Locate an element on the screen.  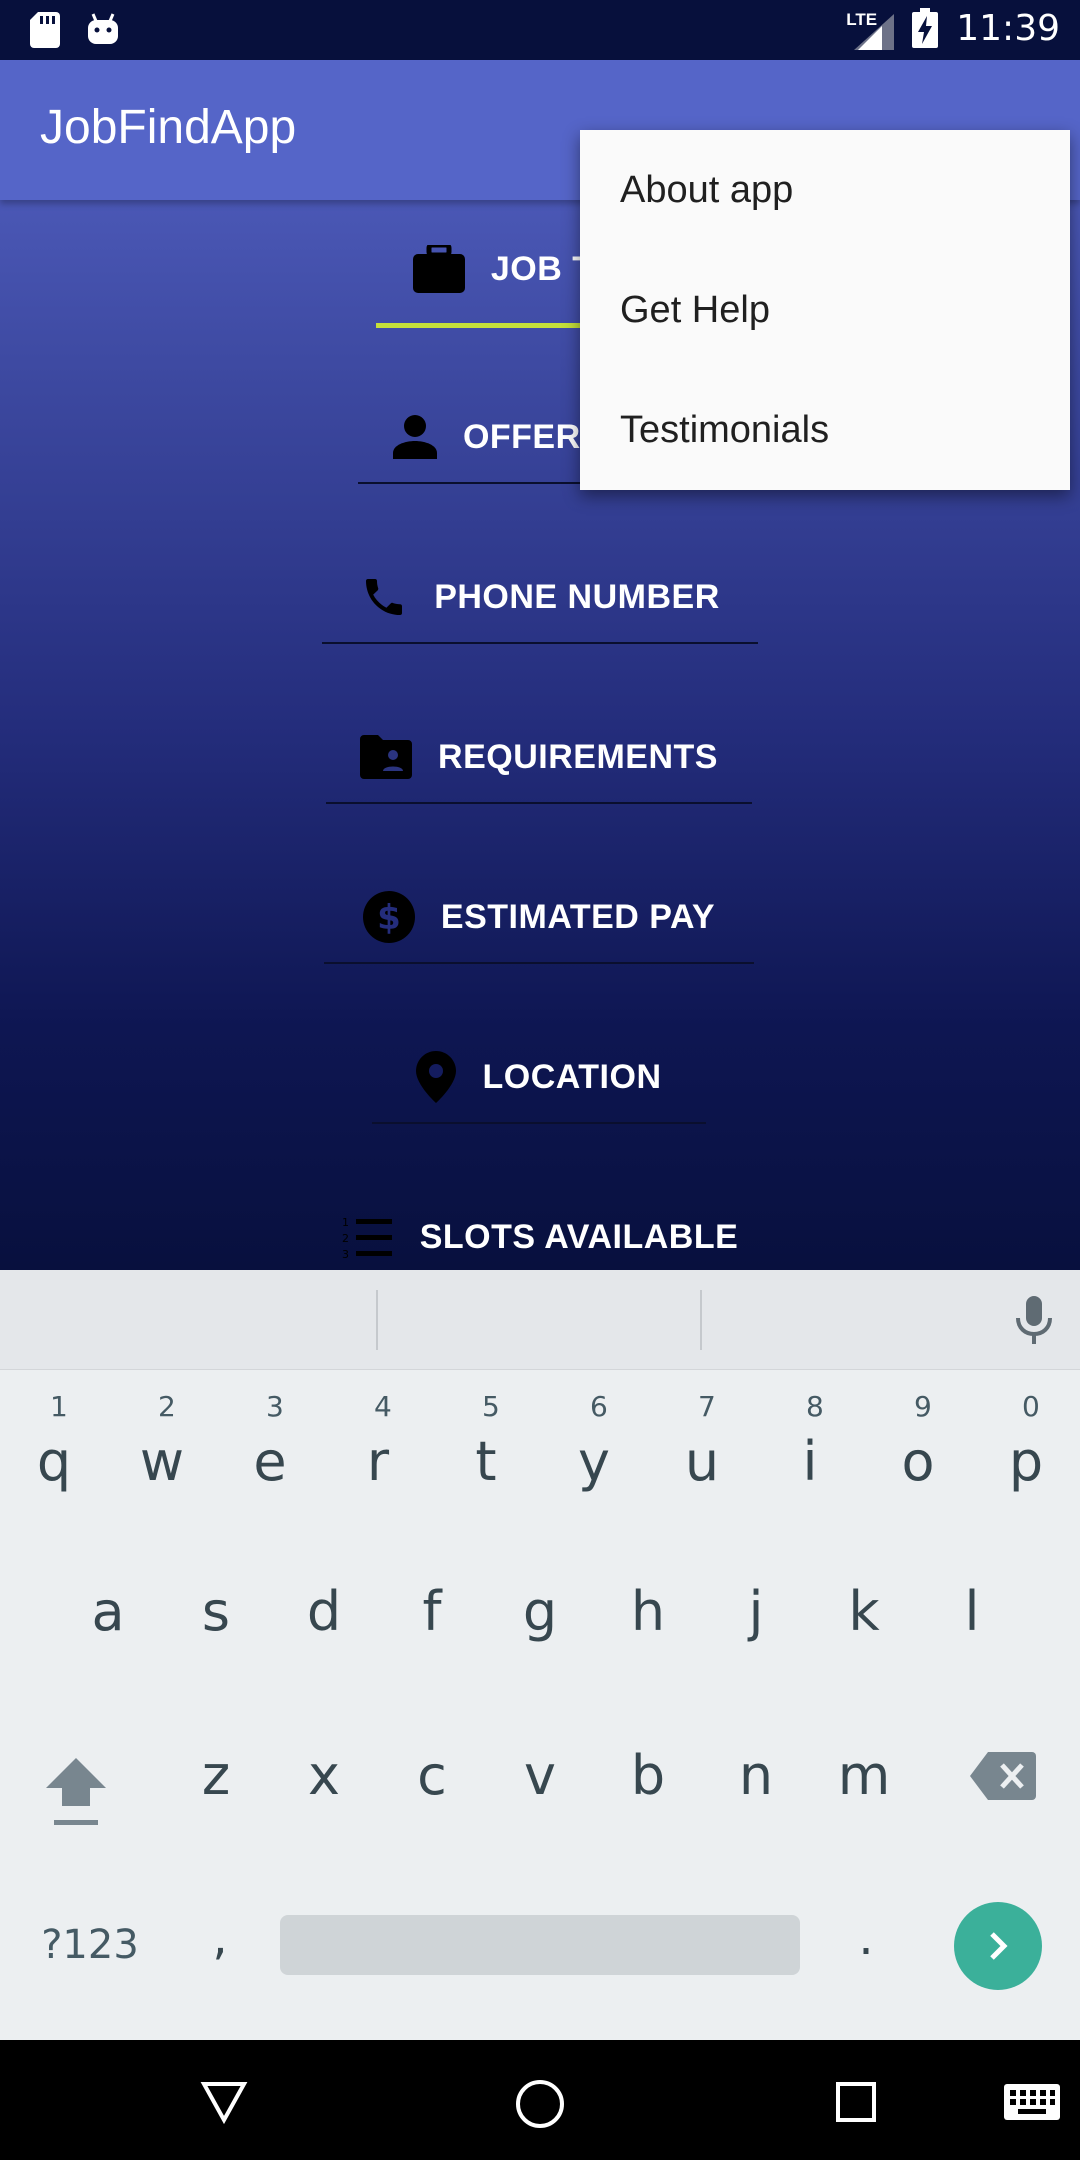
lte-signal-icon: LTE is located at coordinates (870, 28).